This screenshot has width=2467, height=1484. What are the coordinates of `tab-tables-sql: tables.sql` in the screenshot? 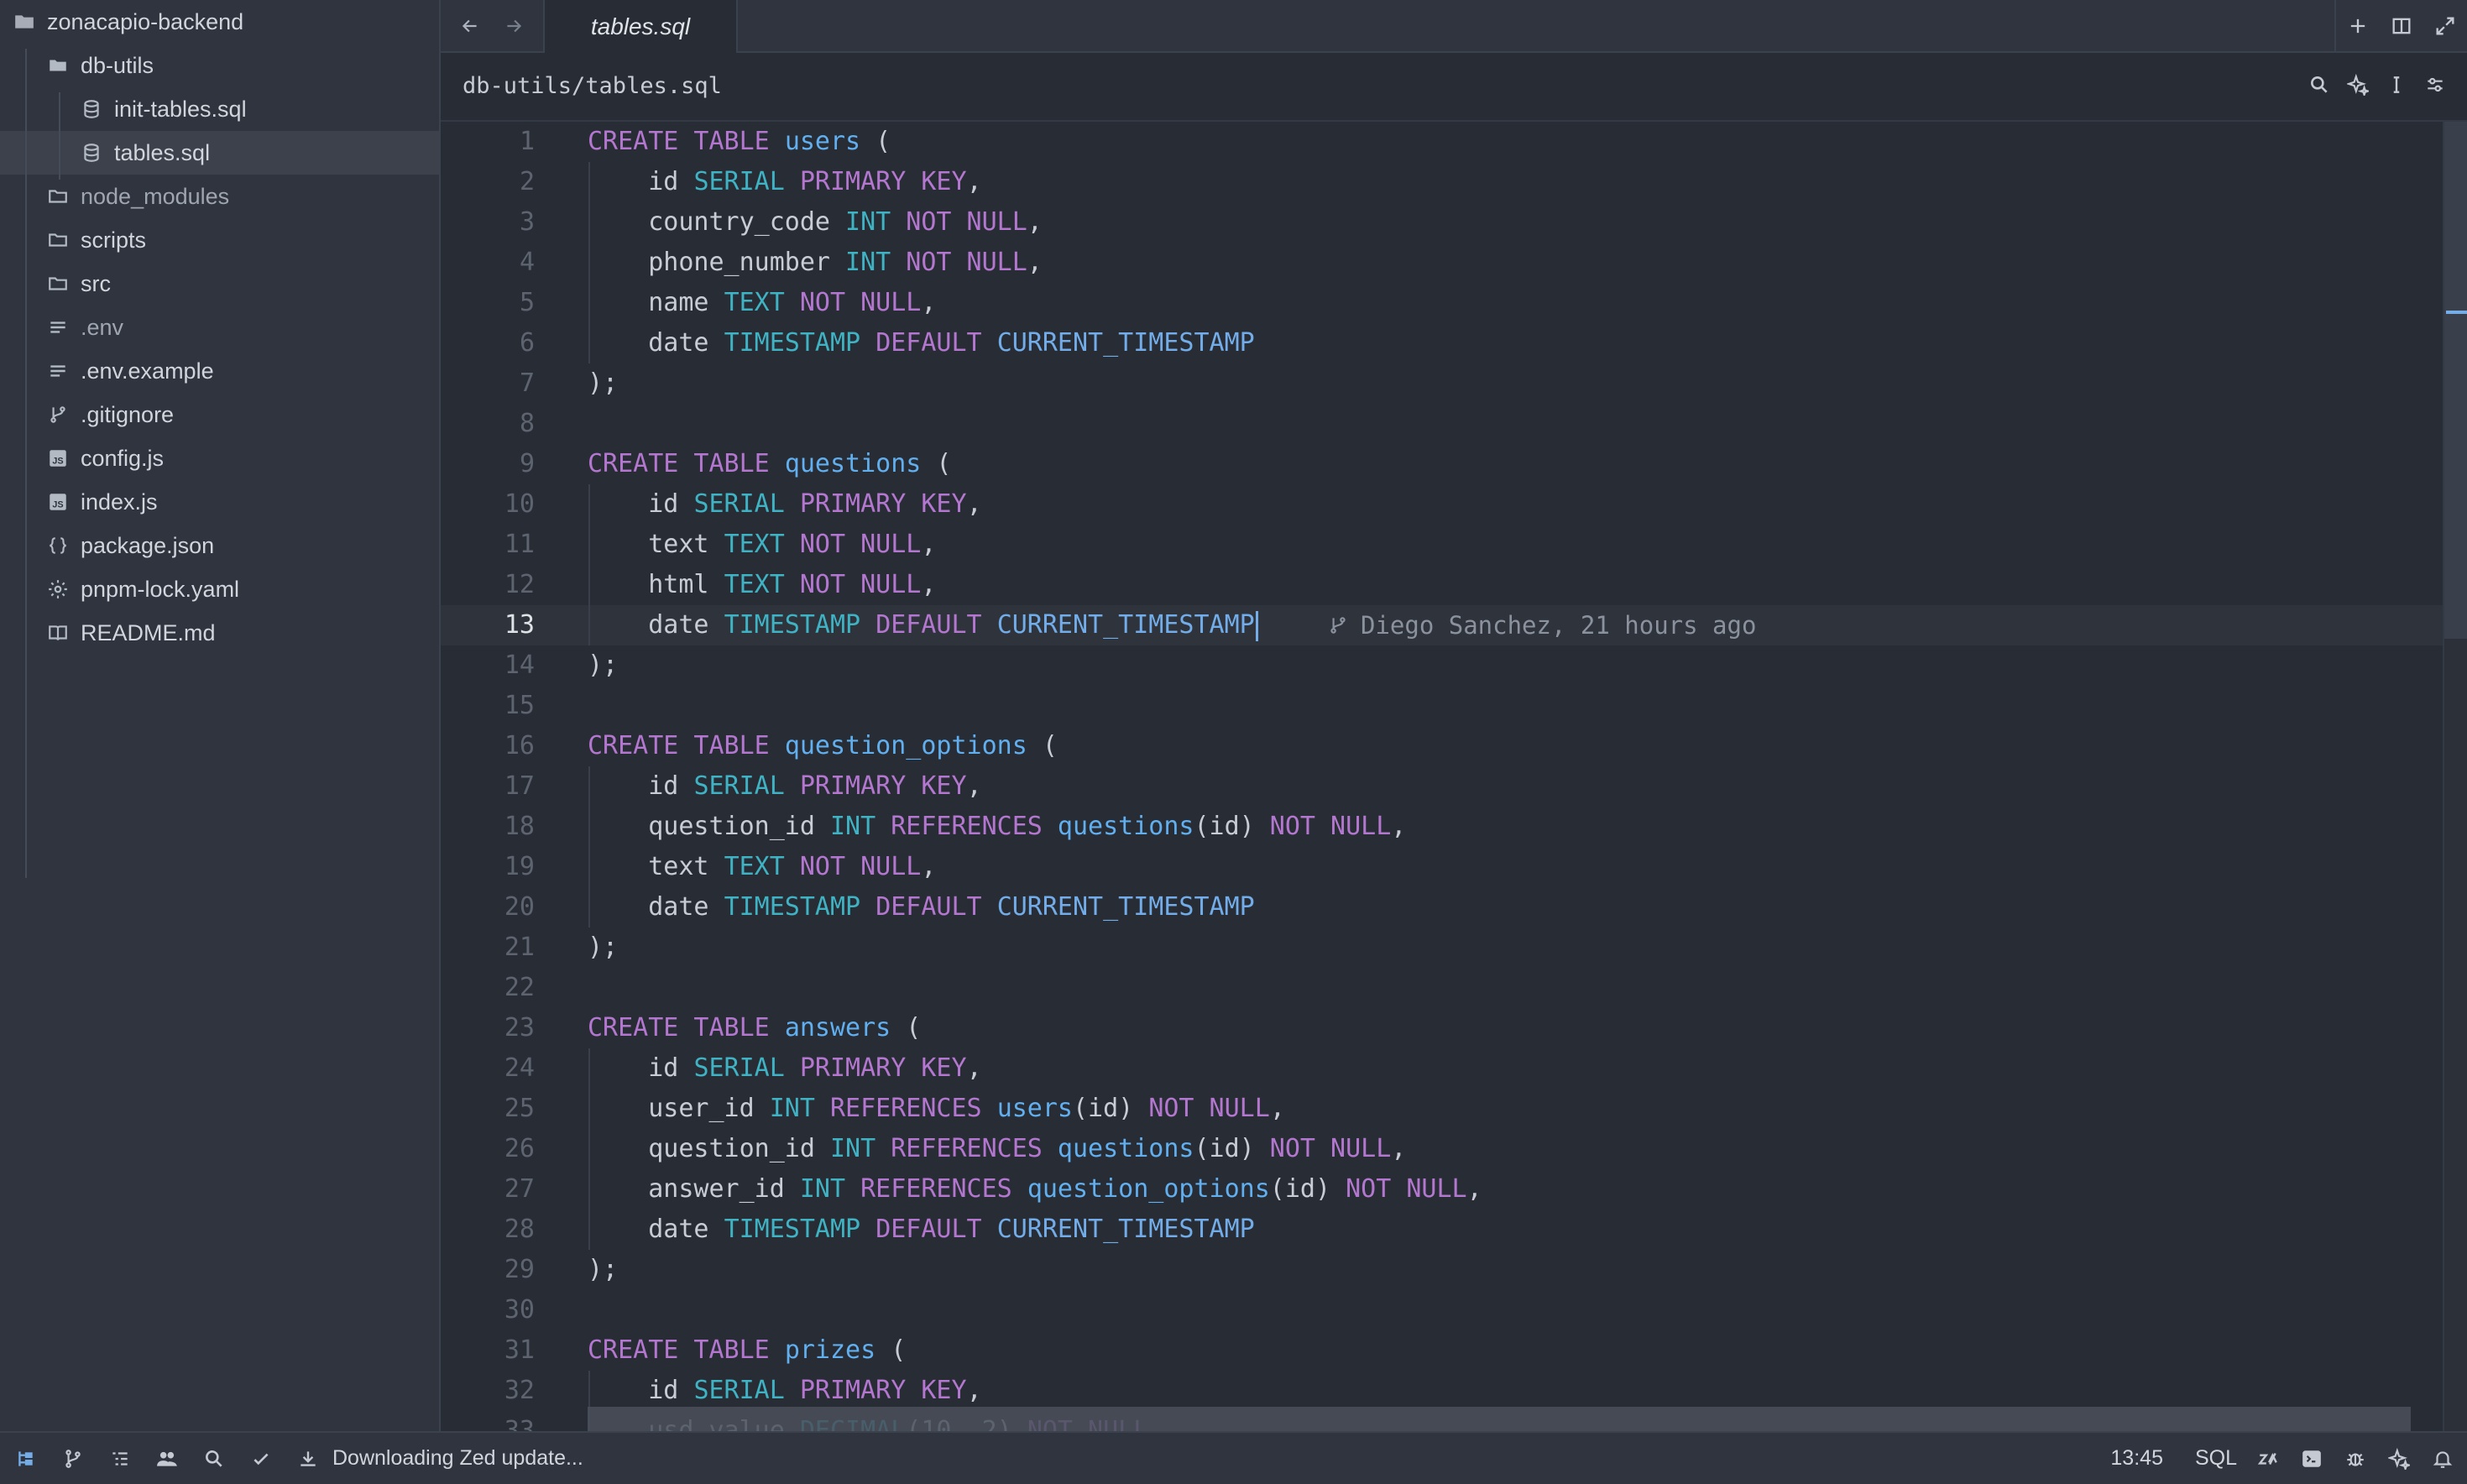 It's located at (640, 26).